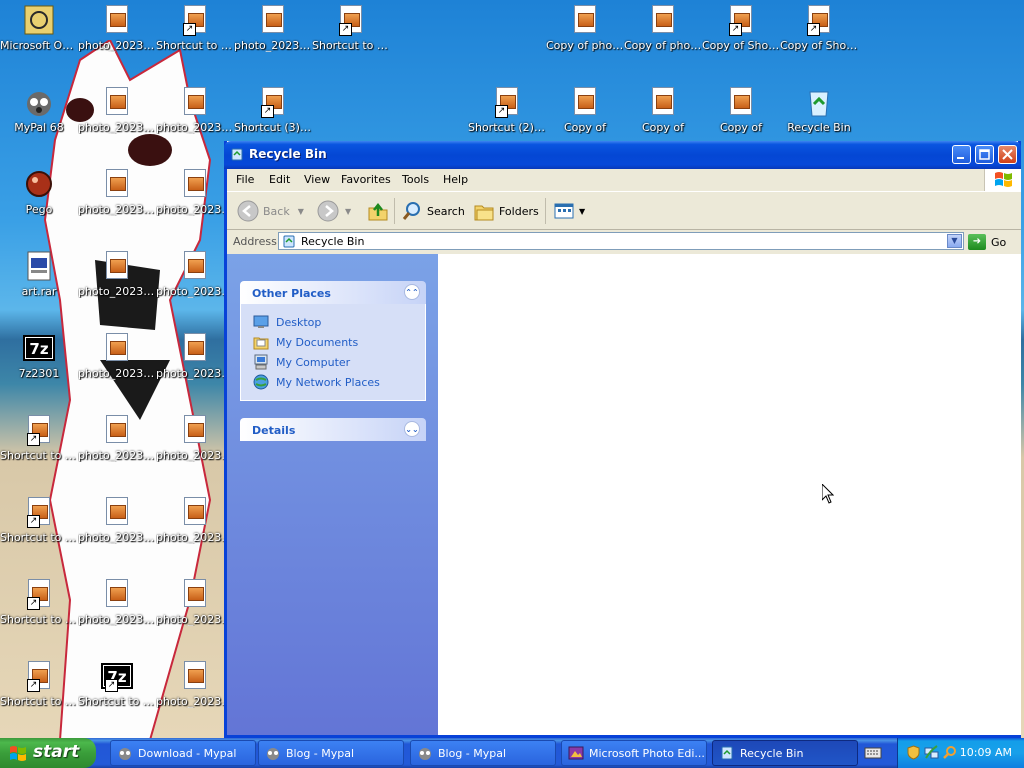  I want to click on start-button: start, so click(48, 753).